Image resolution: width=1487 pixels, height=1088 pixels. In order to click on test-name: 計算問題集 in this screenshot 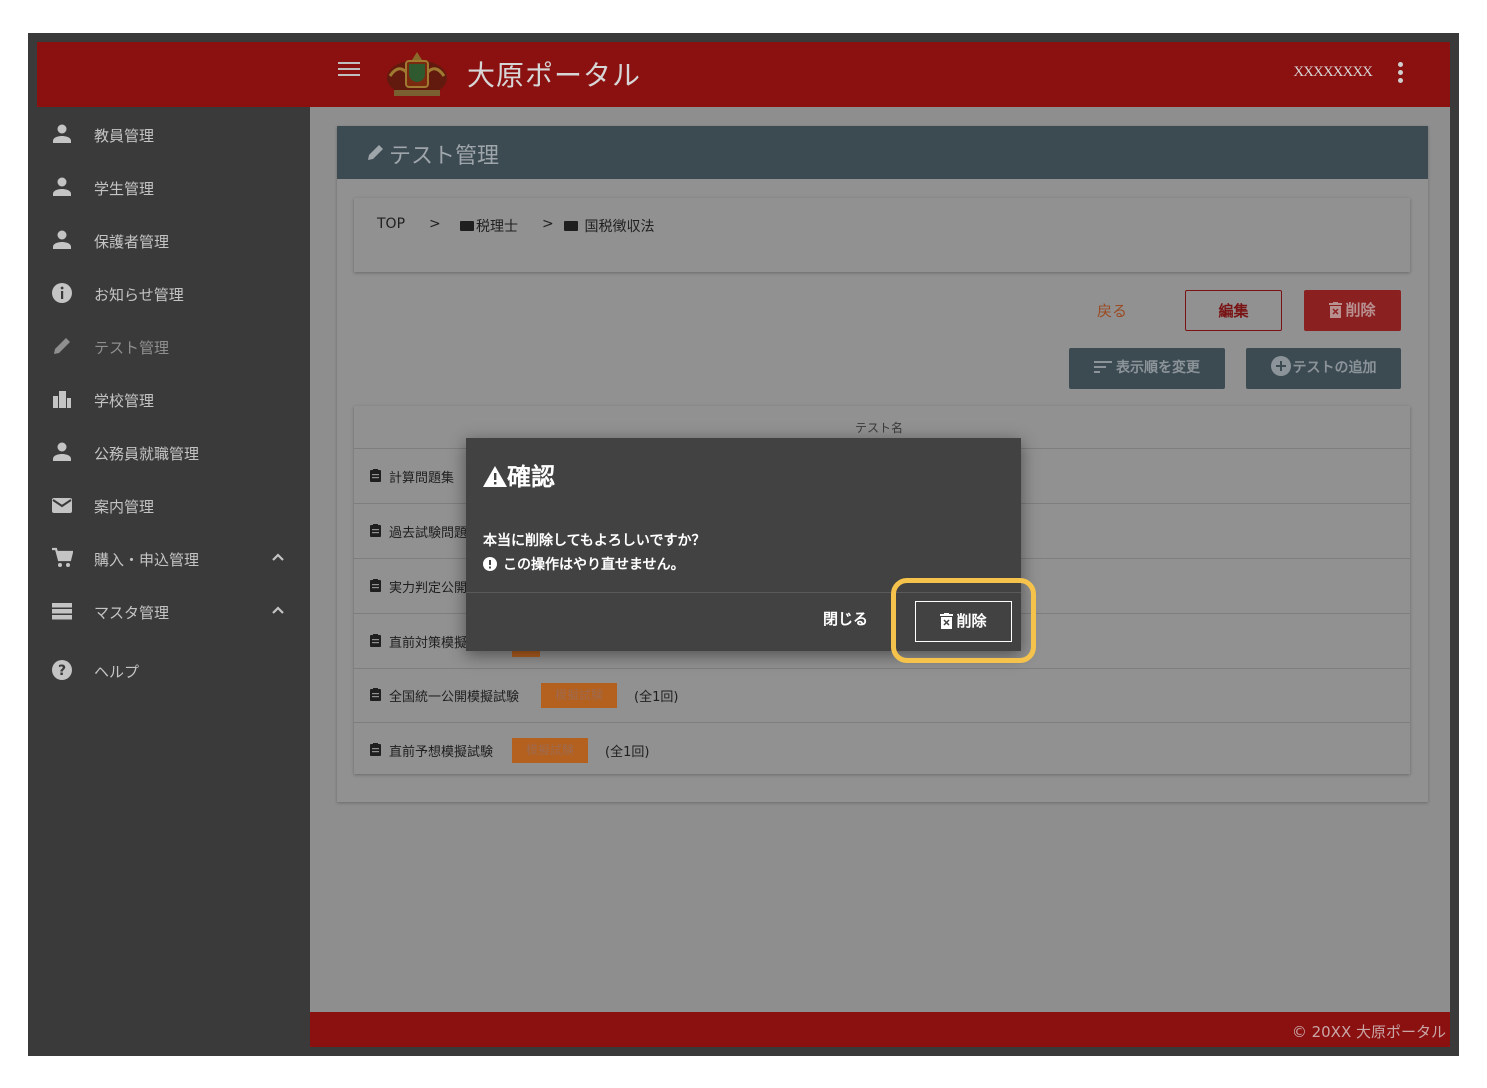, I will do `click(422, 478)`.